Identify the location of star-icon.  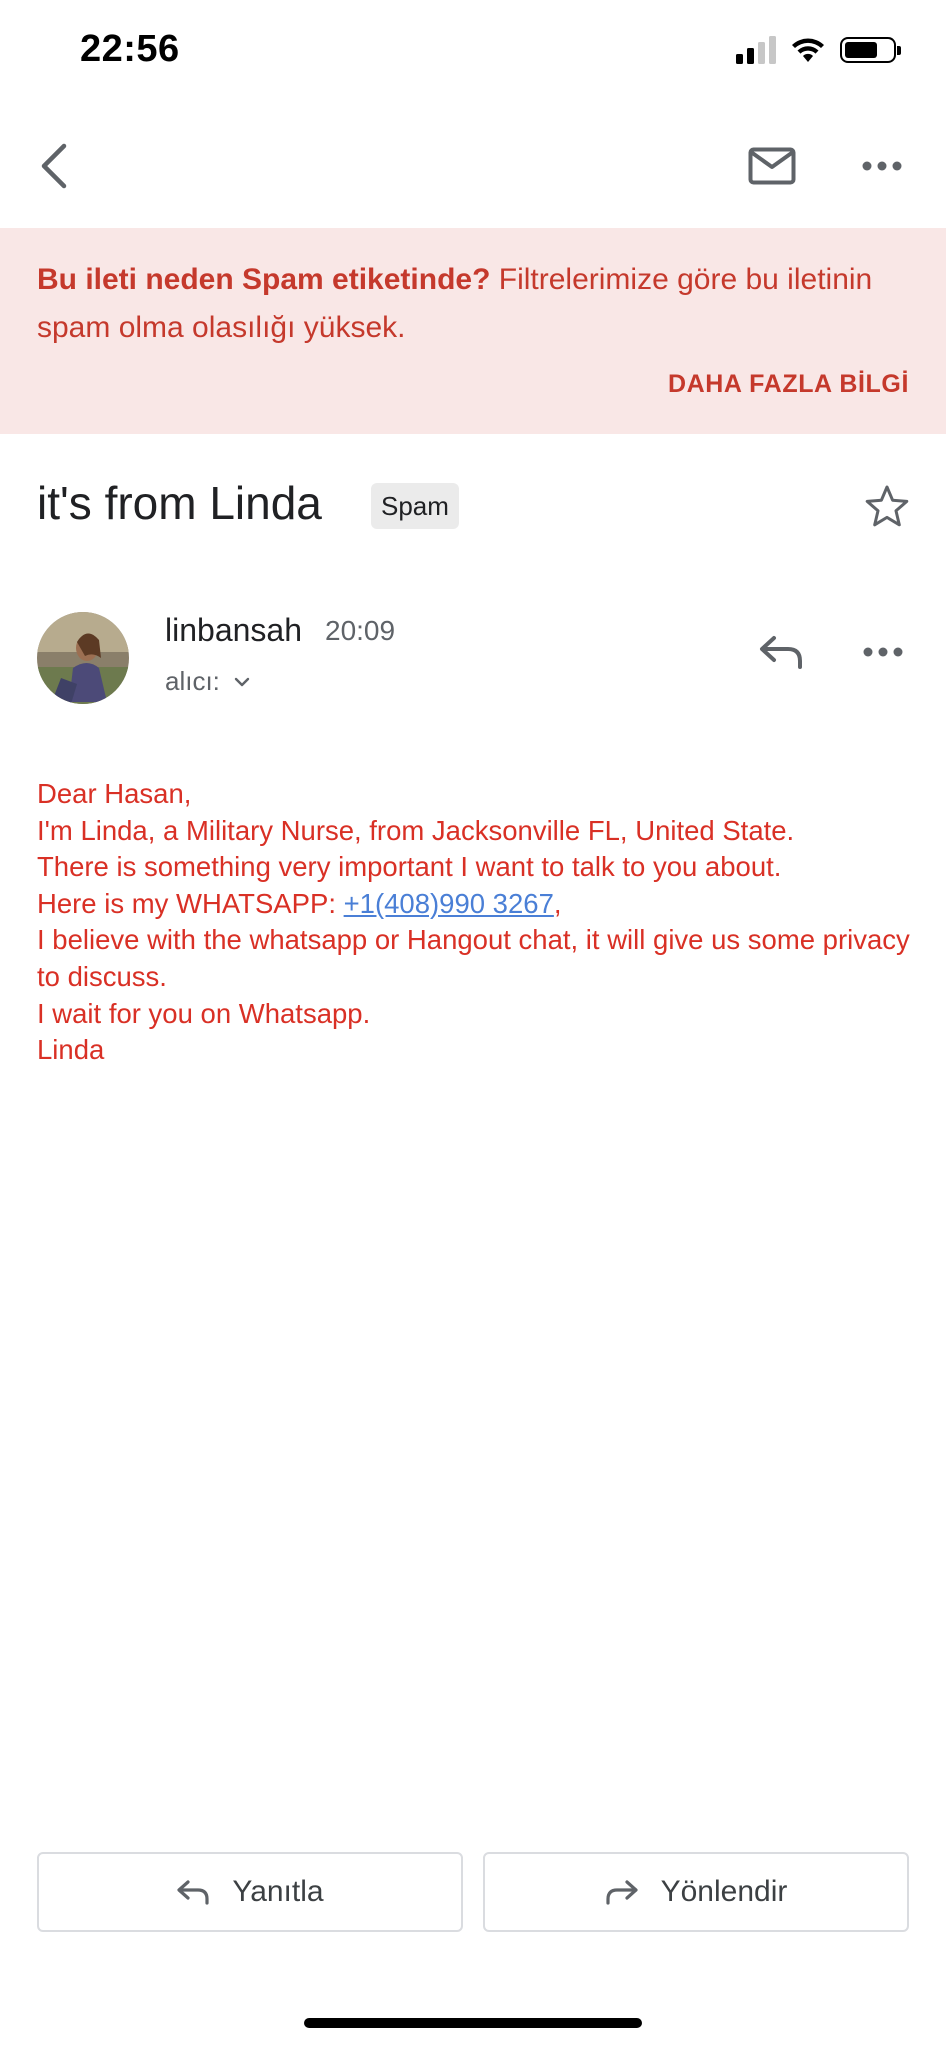
(887, 506).